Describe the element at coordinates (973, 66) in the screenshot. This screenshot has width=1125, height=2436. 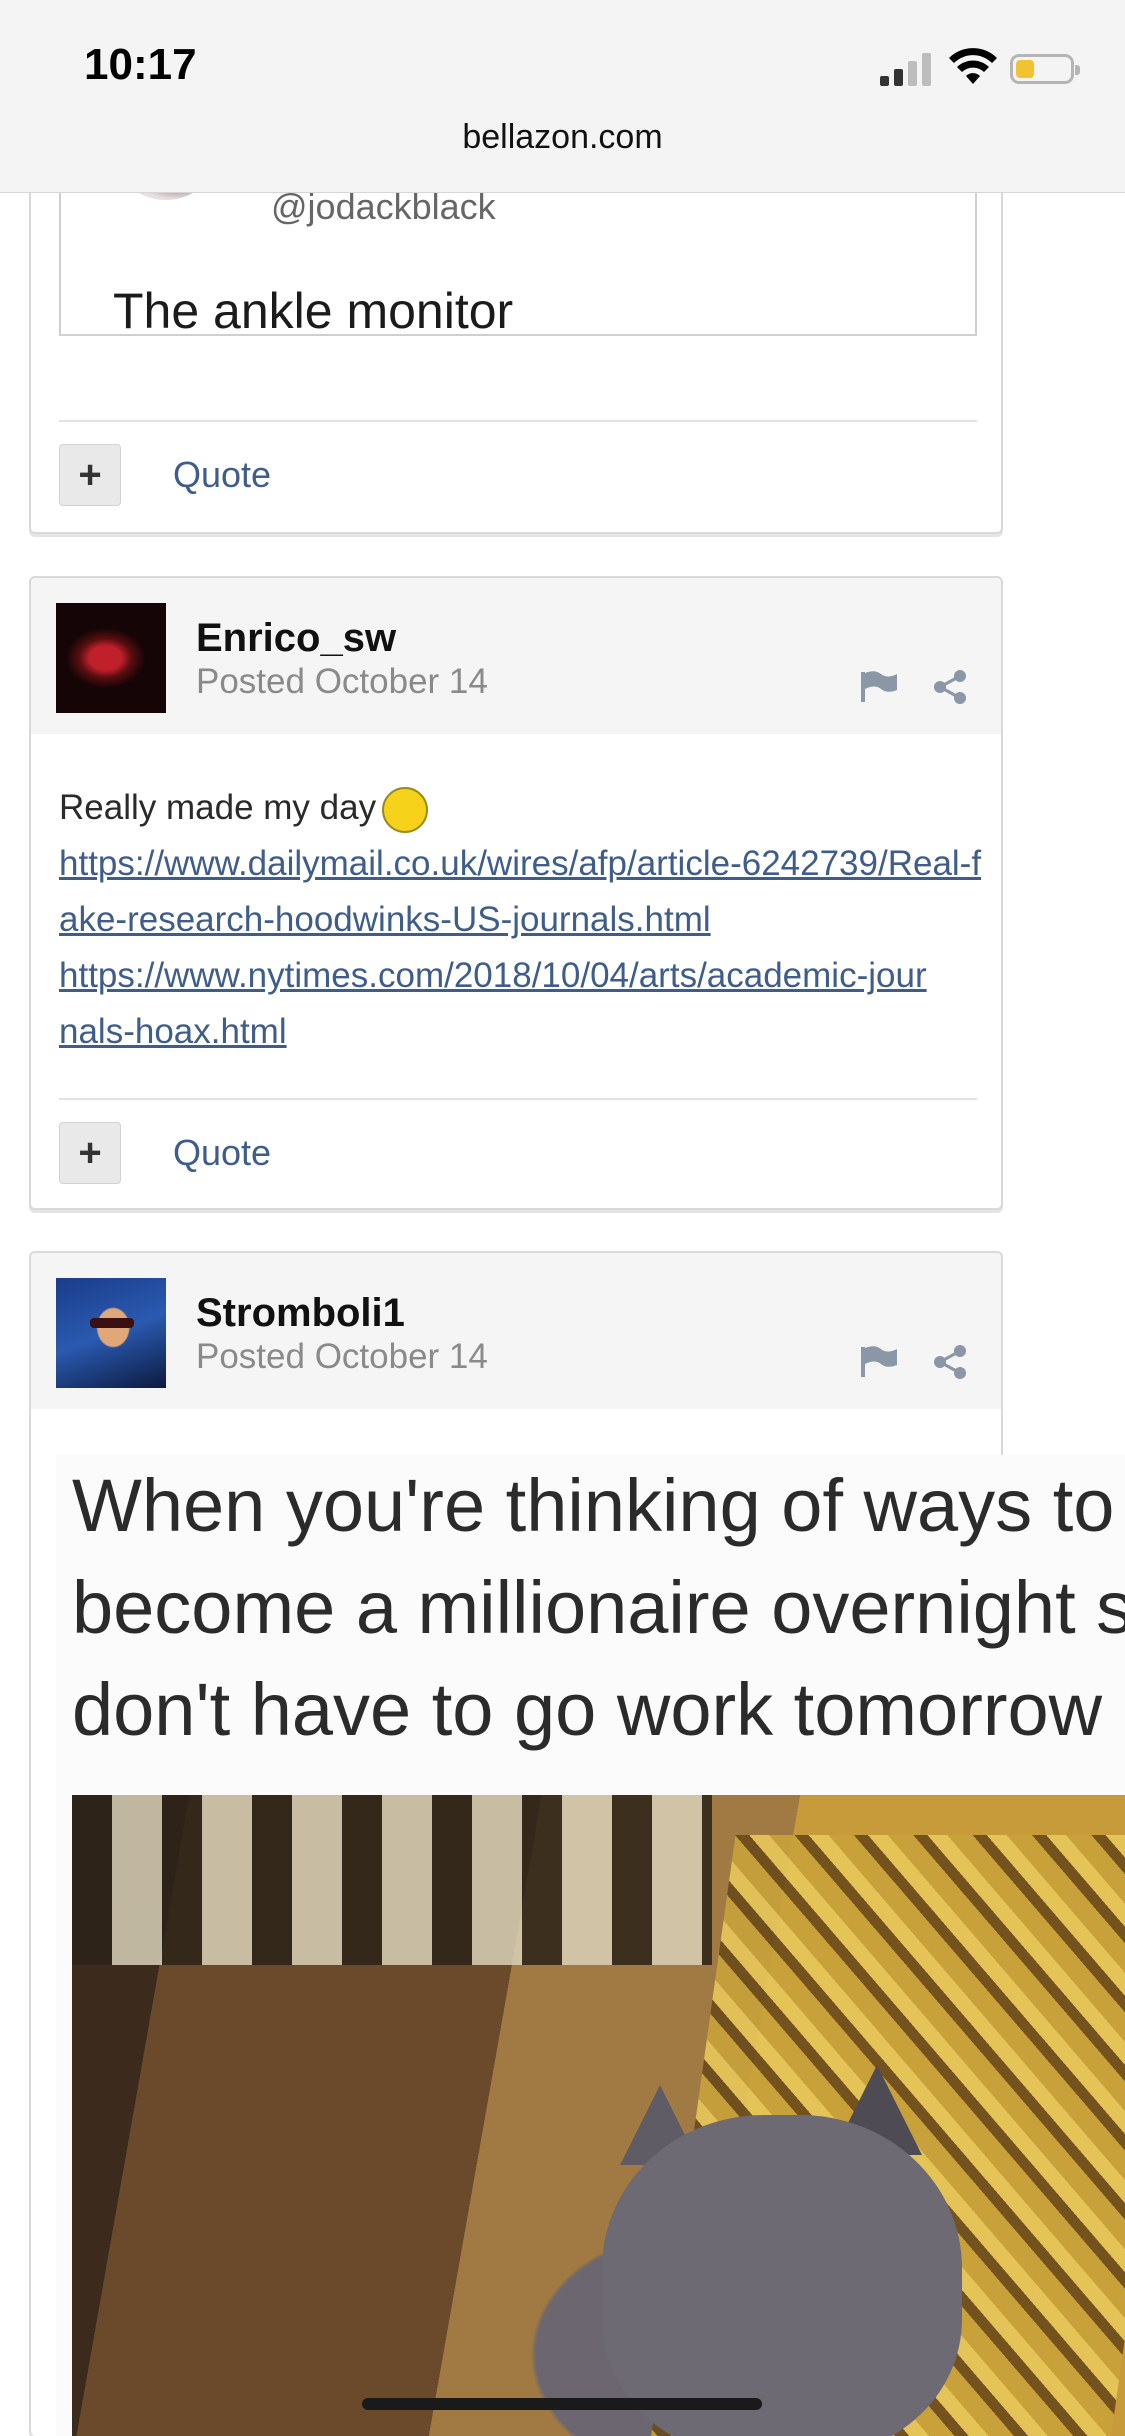
I see `wifi-icon` at that location.